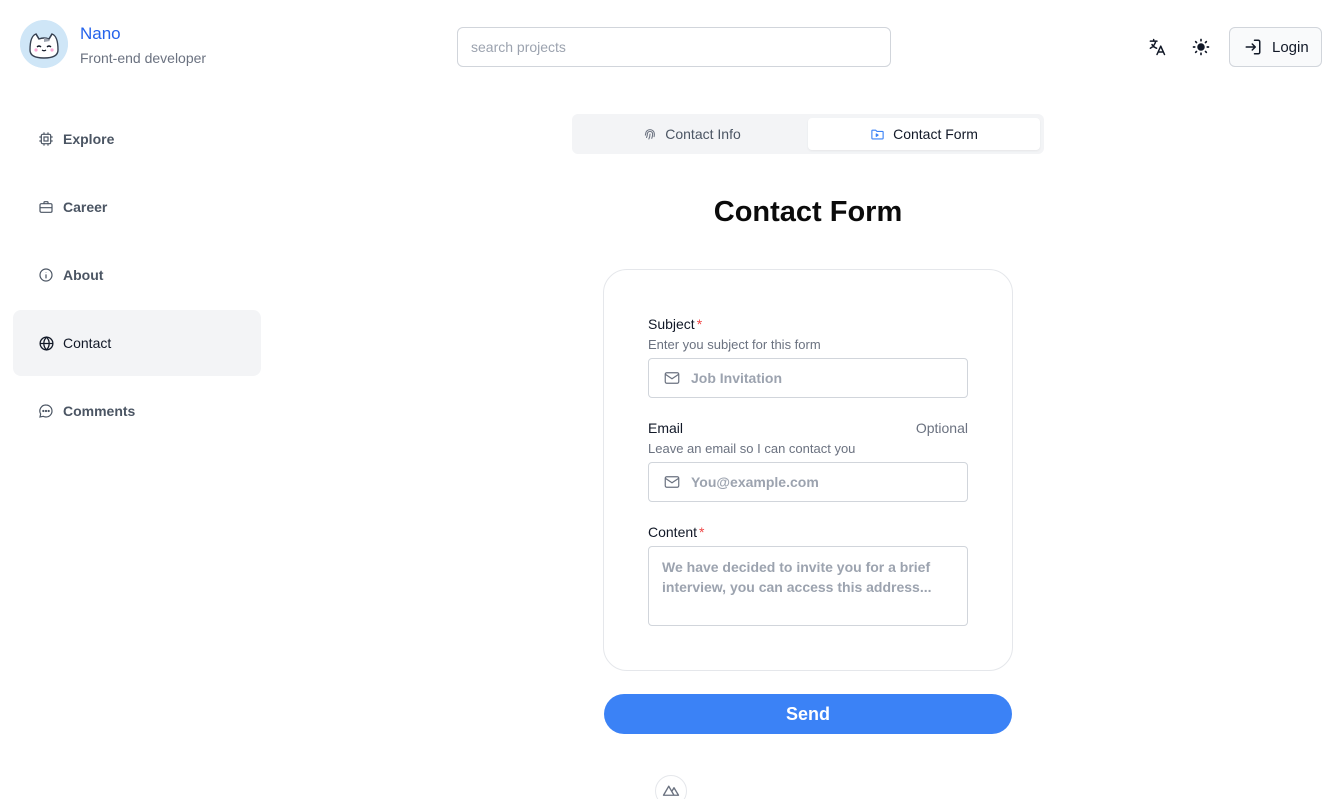 This screenshot has width=1342, height=799. Describe the element at coordinates (137, 207) in the screenshot. I see `sidebar-item-career: Career` at that location.